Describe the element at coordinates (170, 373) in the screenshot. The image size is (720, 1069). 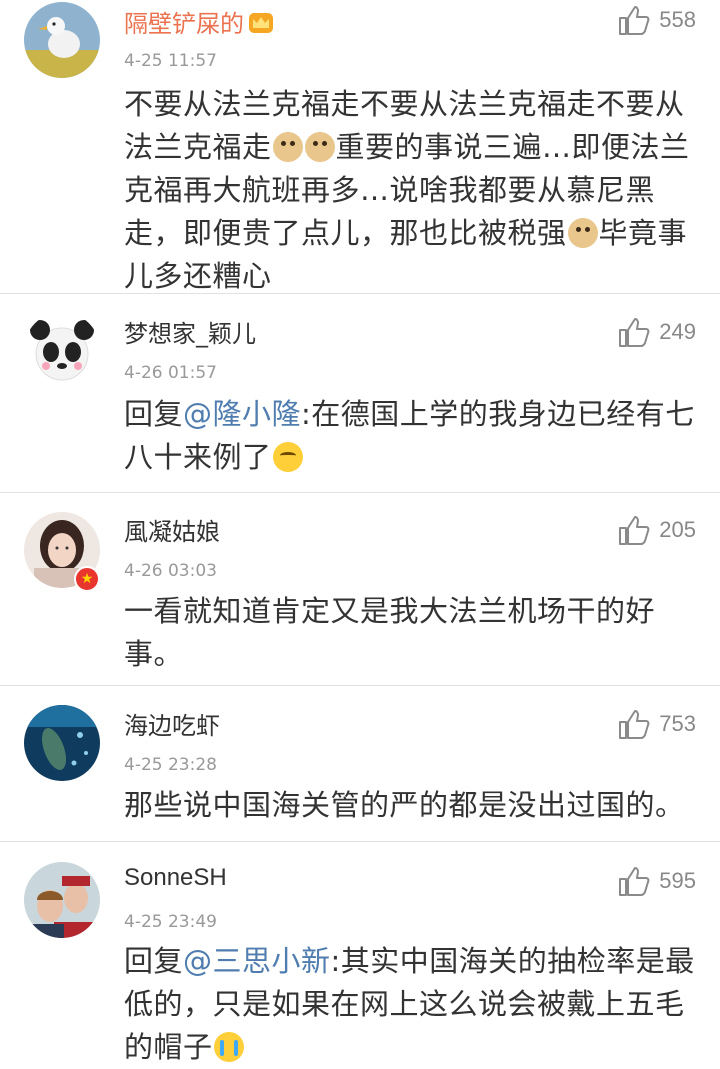
I see `comment-time: 4-26 01:57` at that location.